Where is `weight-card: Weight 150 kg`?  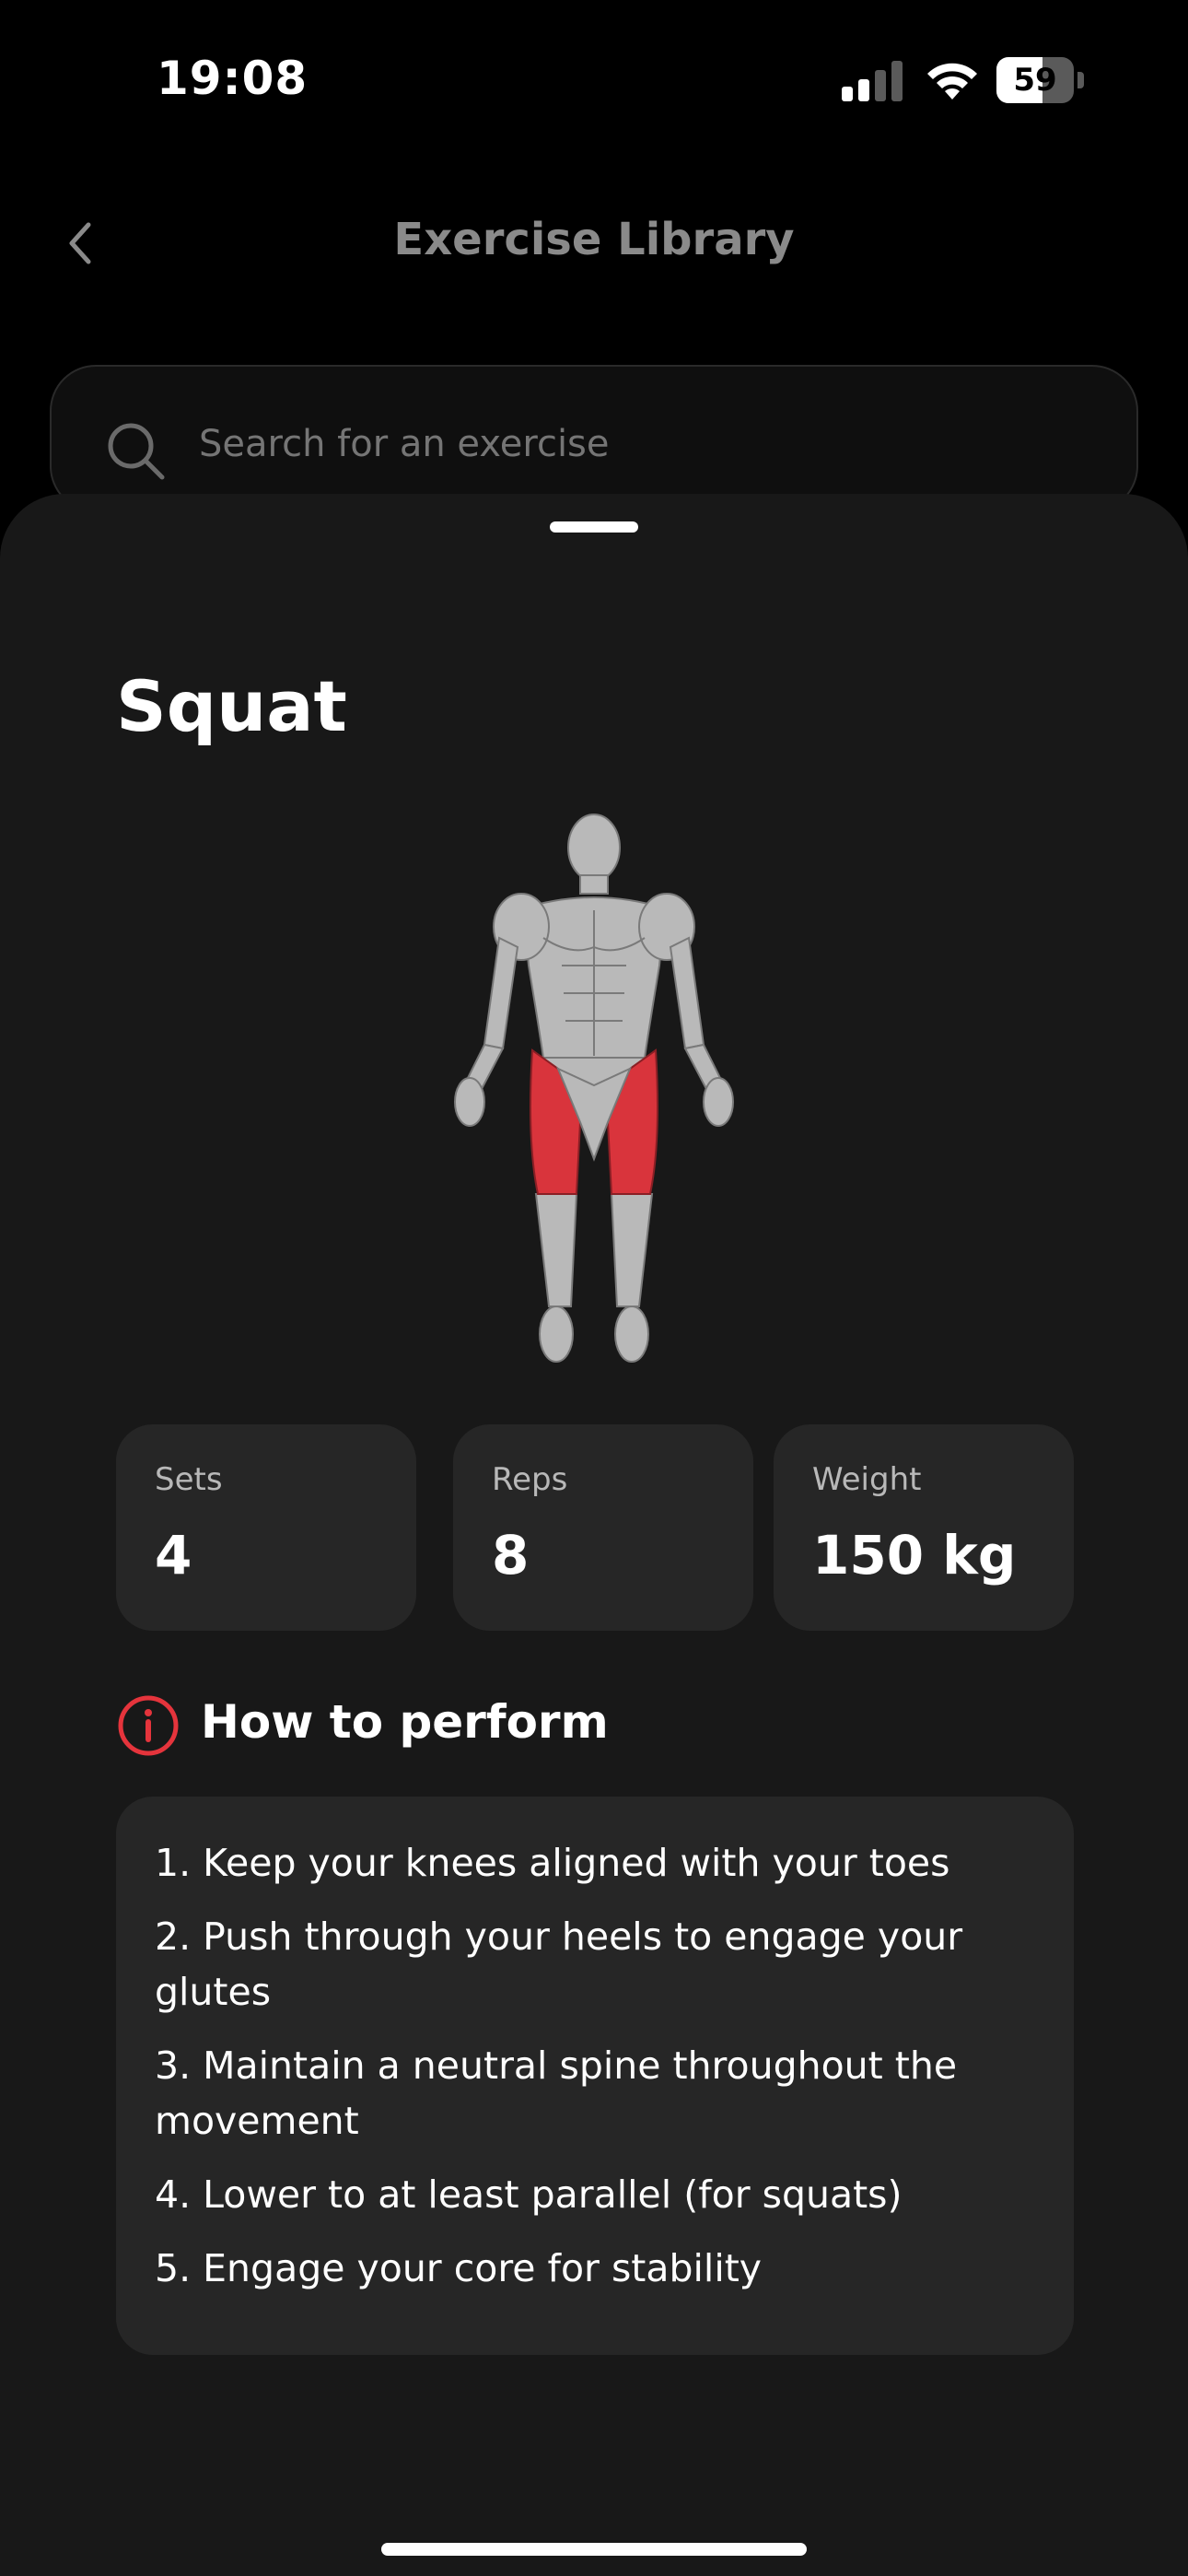 weight-card: Weight 150 kg is located at coordinates (924, 1527).